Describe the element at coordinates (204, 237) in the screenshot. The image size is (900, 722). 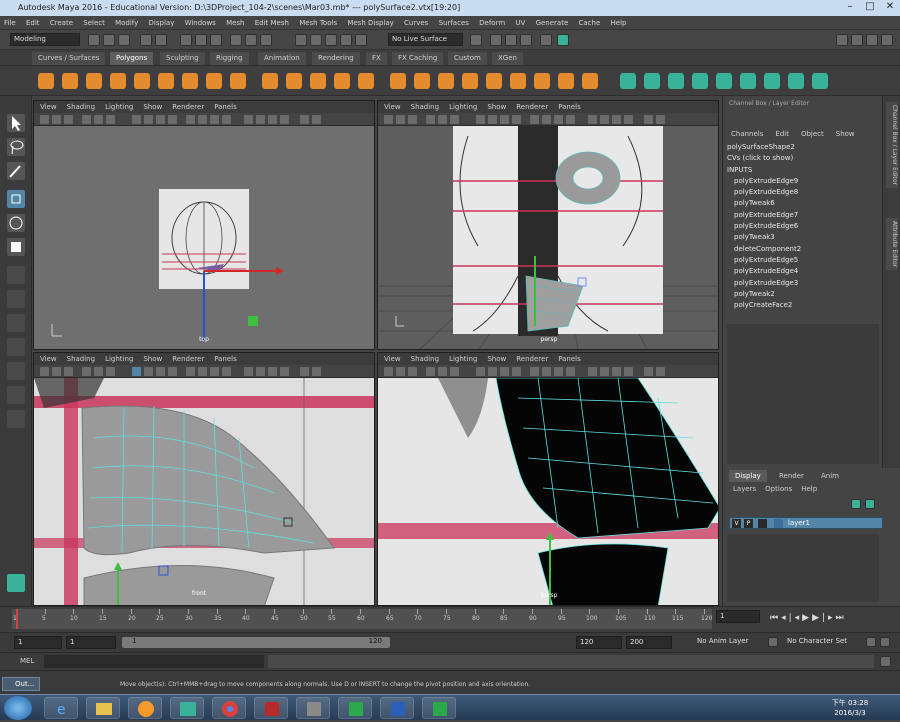
I see `viewport-top-canvas: top` at that location.